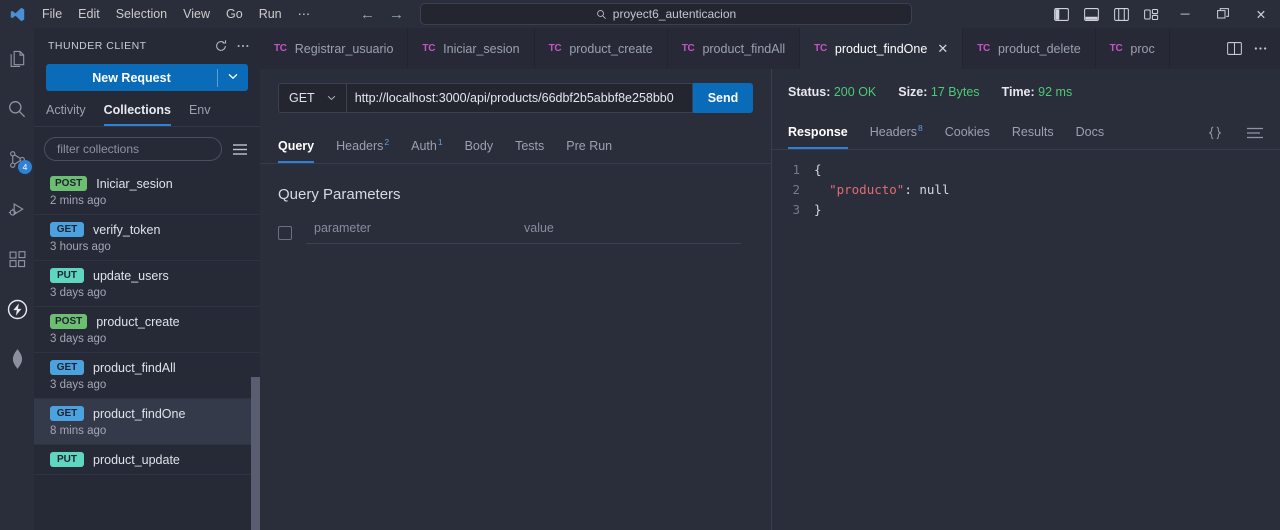  Describe the element at coordinates (147, 460) in the screenshot. I see `list-item: PUT product_update` at that location.